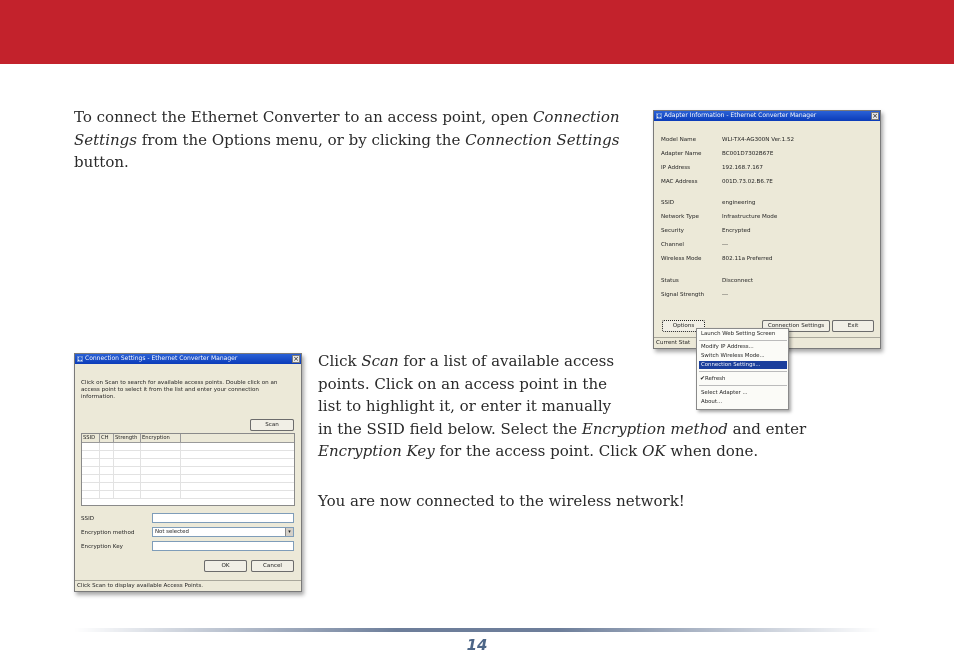  Describe the element at coordinates (719, 217) in the screenshot. I see `info-row: Network Type Infrastructure Mode` at that location.